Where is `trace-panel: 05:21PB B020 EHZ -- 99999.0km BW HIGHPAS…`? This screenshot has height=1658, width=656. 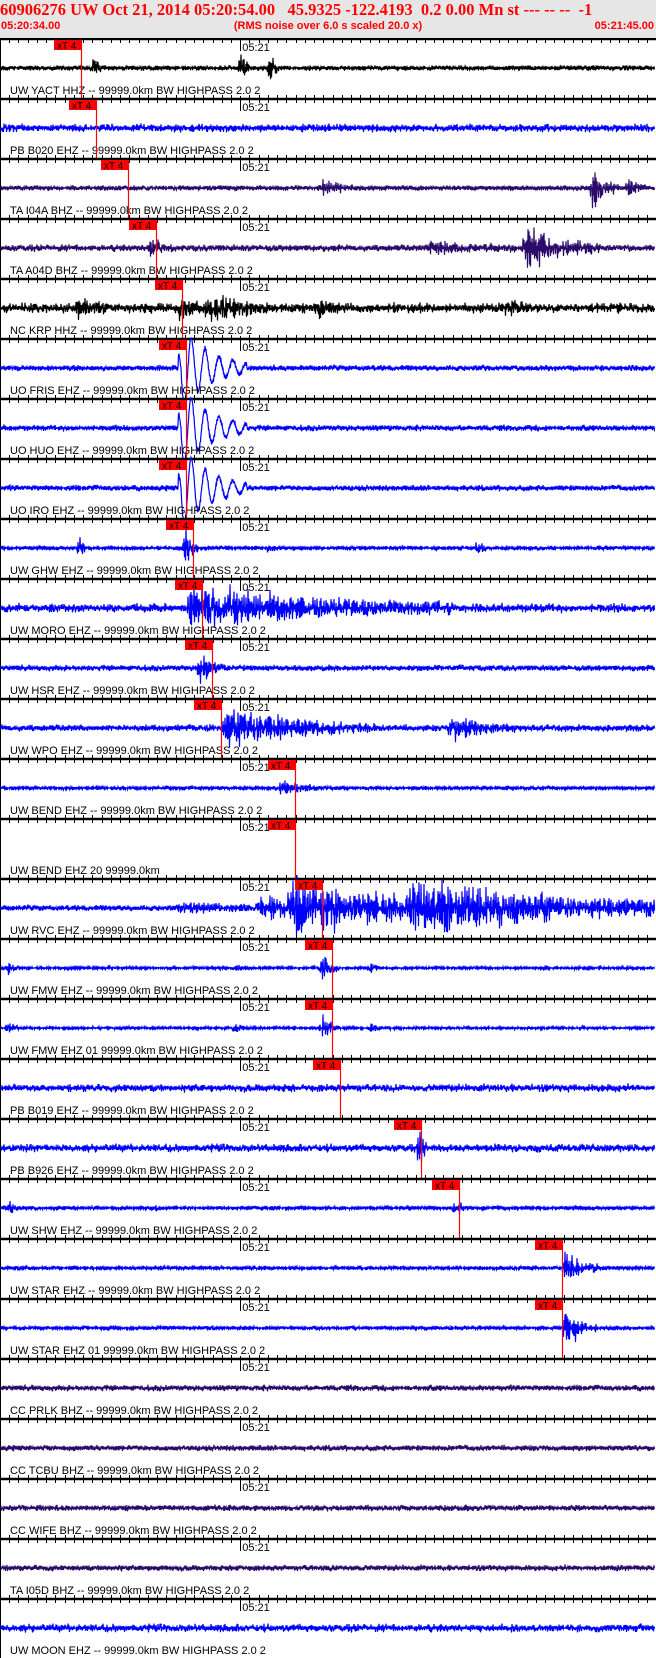
trace-panel: 05:21PB B020 EHZ -- 99999.0km BW HIGHPAS… is located at coordinates (328, 126).